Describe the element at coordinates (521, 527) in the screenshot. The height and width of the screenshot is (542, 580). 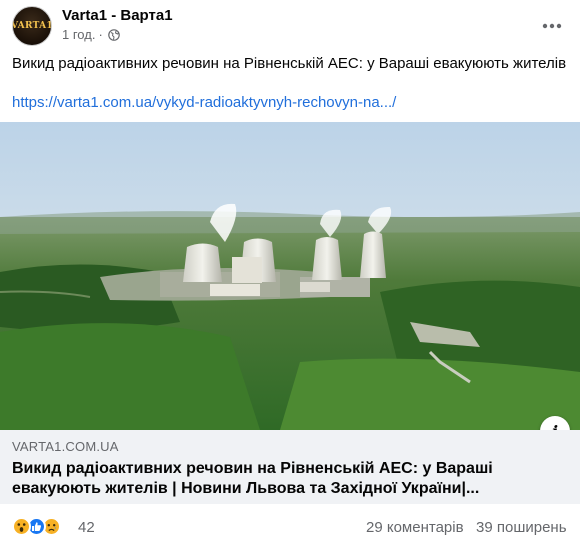
I see `shares-count: 39 поширень` at that location.